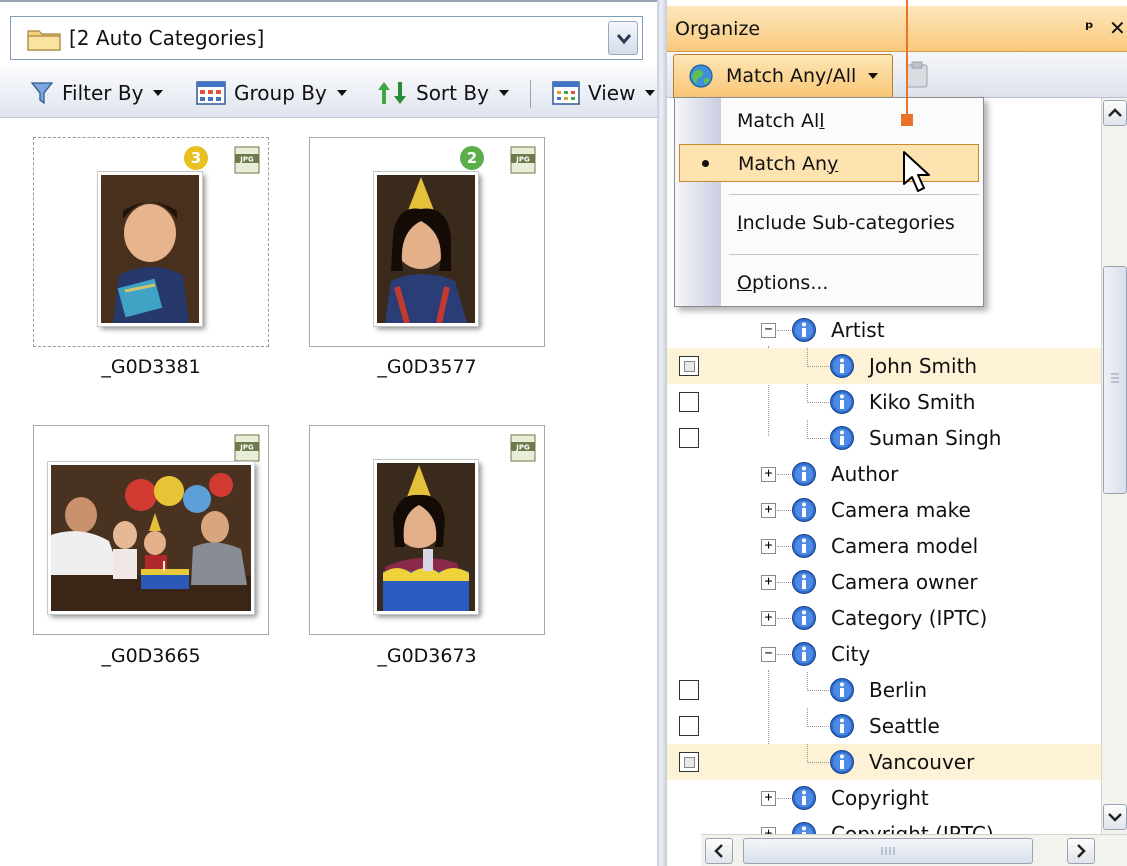 Image resolution: width=1127 pixels, height=866 pixels. I want to click on grip-icon, so click(1115, 378).